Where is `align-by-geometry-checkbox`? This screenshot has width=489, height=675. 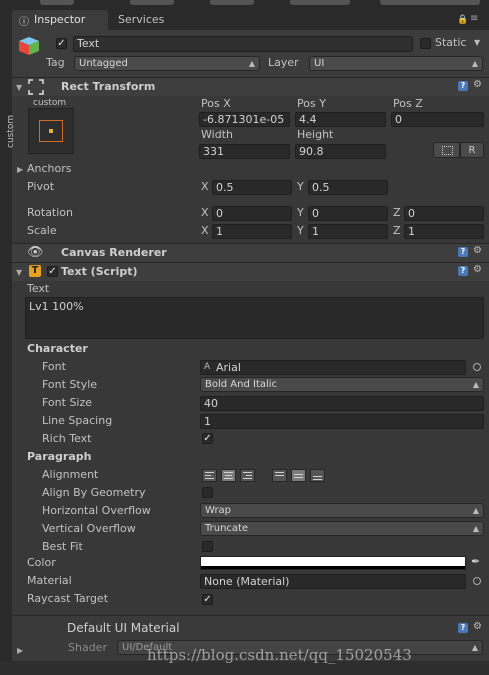 align-by-geometry-checkbox is located at coordinates (207, 492).